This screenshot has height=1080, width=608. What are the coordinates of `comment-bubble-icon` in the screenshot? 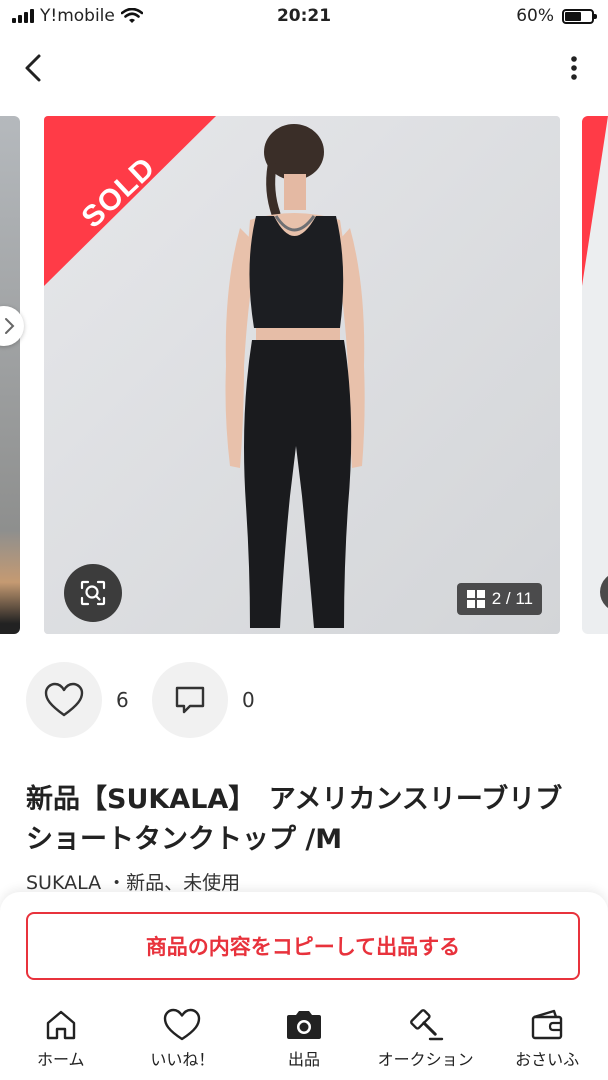 It's located at (190, 700).